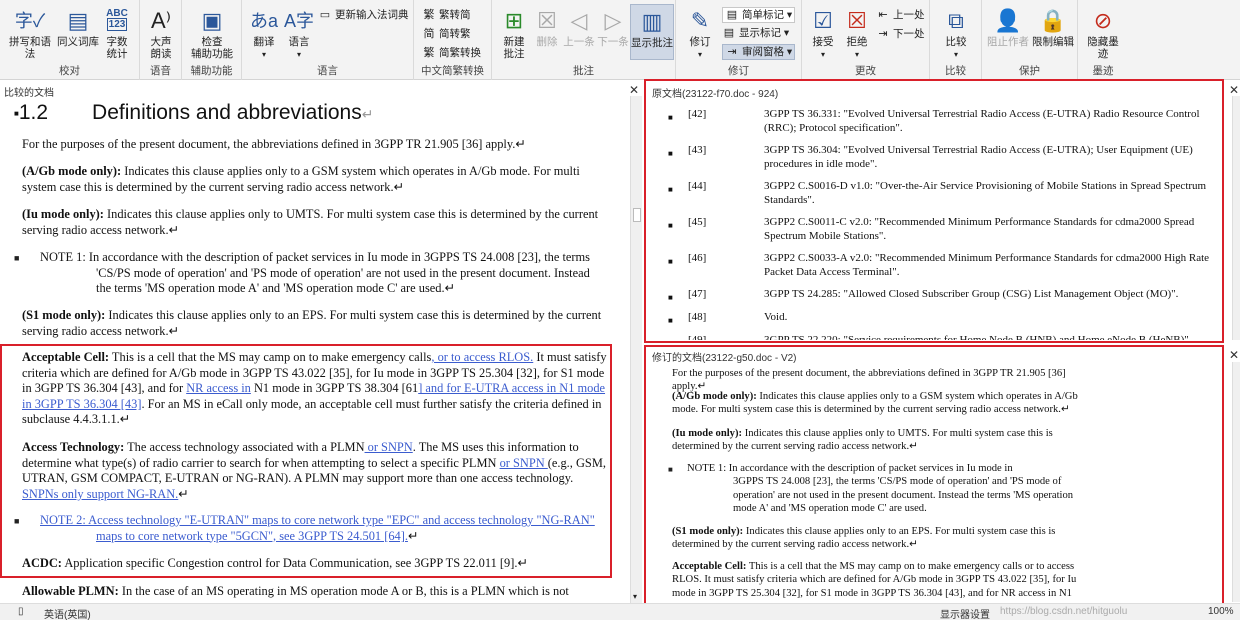 The image size is (1240, 621). Describe the element at coordinates (613, 20) in the screenshot. I see `next-comment-icon: ▷` at that location.